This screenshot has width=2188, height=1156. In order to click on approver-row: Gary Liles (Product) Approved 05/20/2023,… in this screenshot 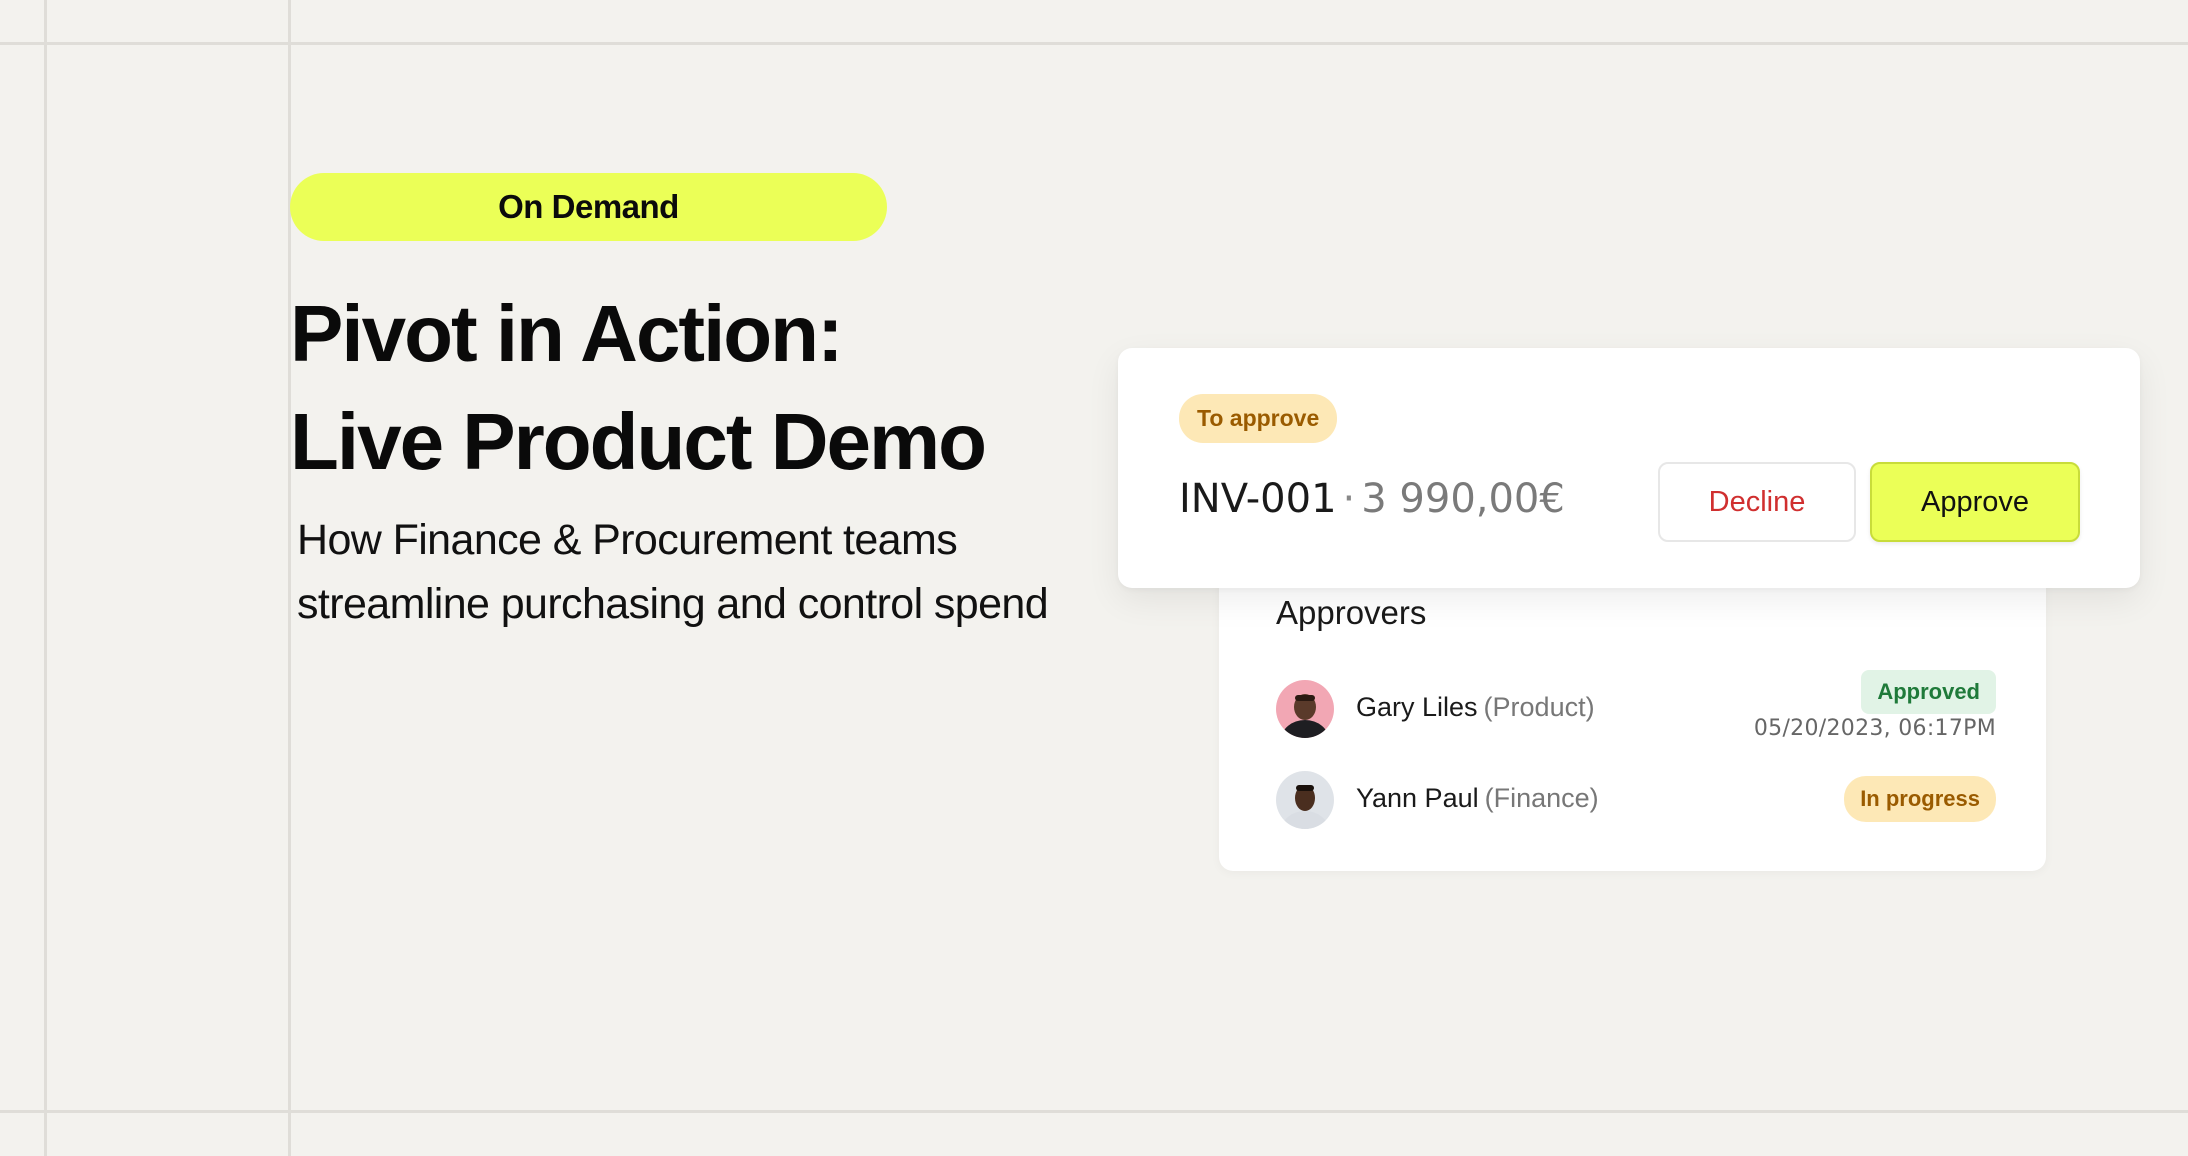, I will do `click(1636, 705)`.